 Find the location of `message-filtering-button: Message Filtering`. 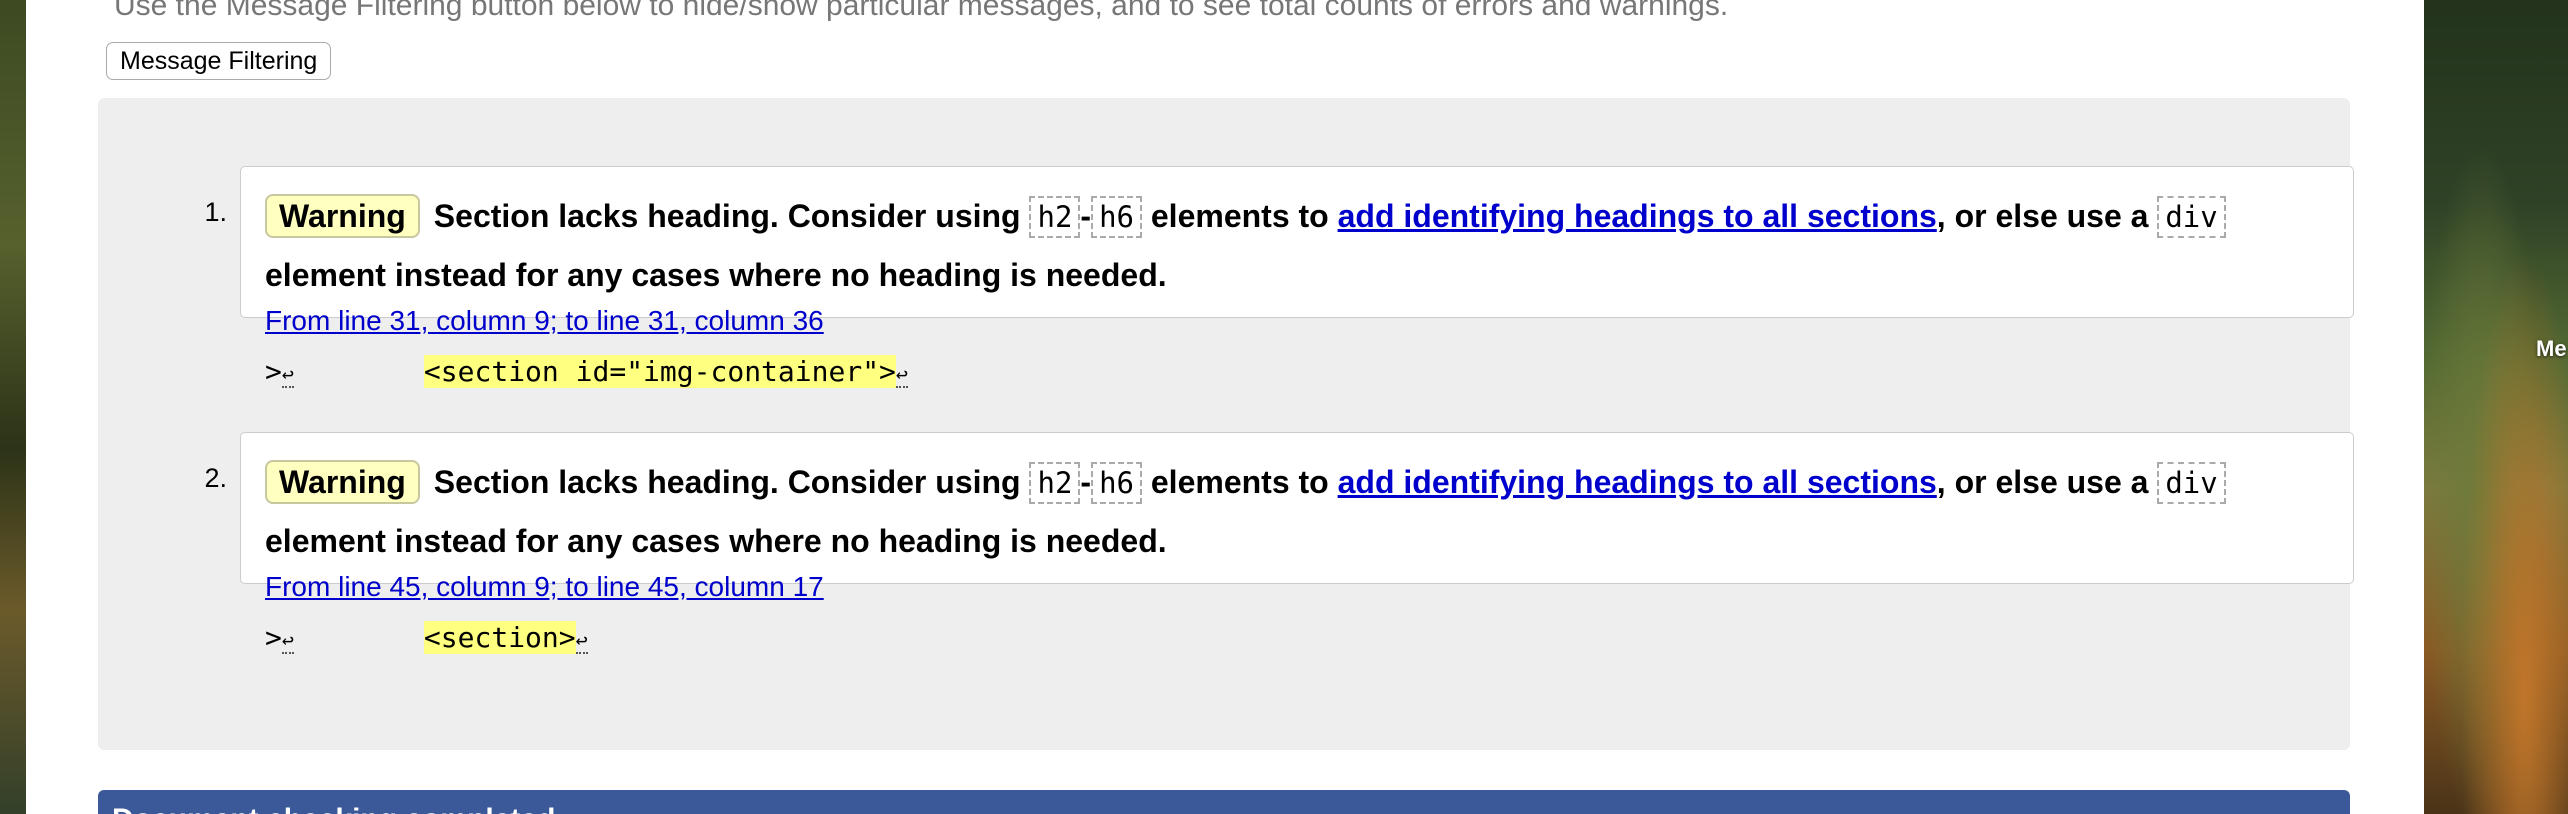

message-filtering-button: Message Filtering is located at coordinates (219, 61).